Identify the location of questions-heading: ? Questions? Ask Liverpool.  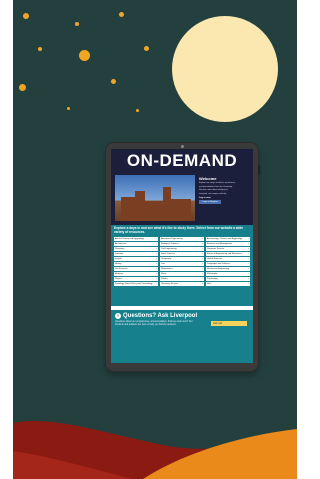
(182, 316).